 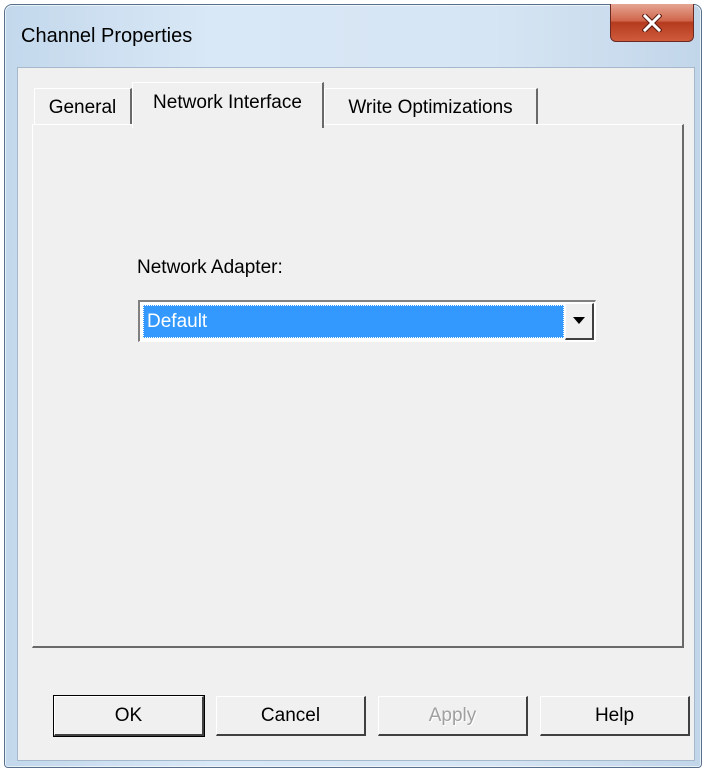 I want to click on tab-write-optimizations: Write Optimizations, so click(x=431, y=107).